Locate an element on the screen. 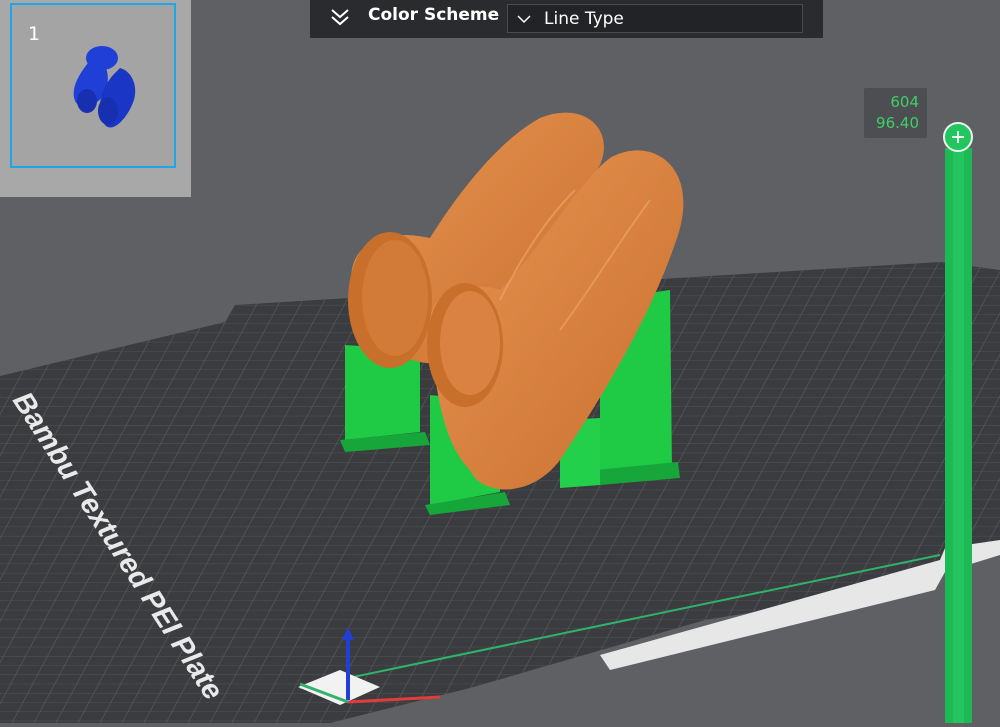  color-scheme-toolbar: Color Scheme Line Type is located at coordinates (566, 19).